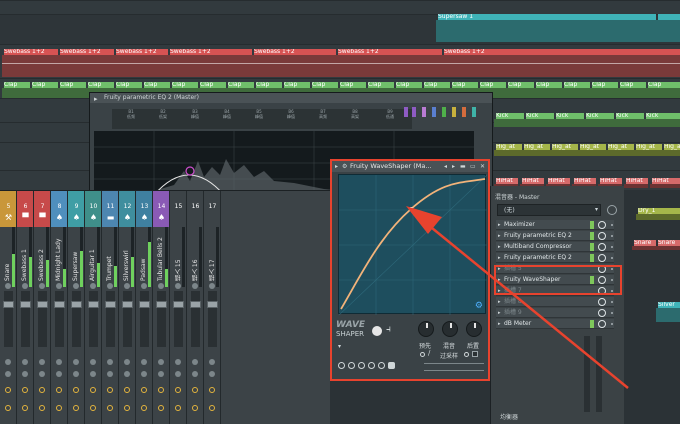  What do you see at coordinates (355, 119) in the screenshot?
I see `eq-band-8: B8 高架` at bounding box center [355, 119].